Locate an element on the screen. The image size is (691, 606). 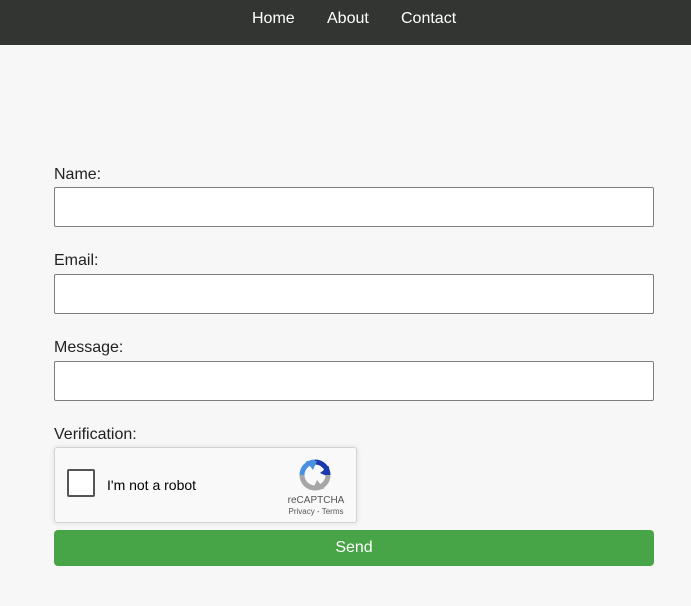
name-input is located at coordinates (354, 207).